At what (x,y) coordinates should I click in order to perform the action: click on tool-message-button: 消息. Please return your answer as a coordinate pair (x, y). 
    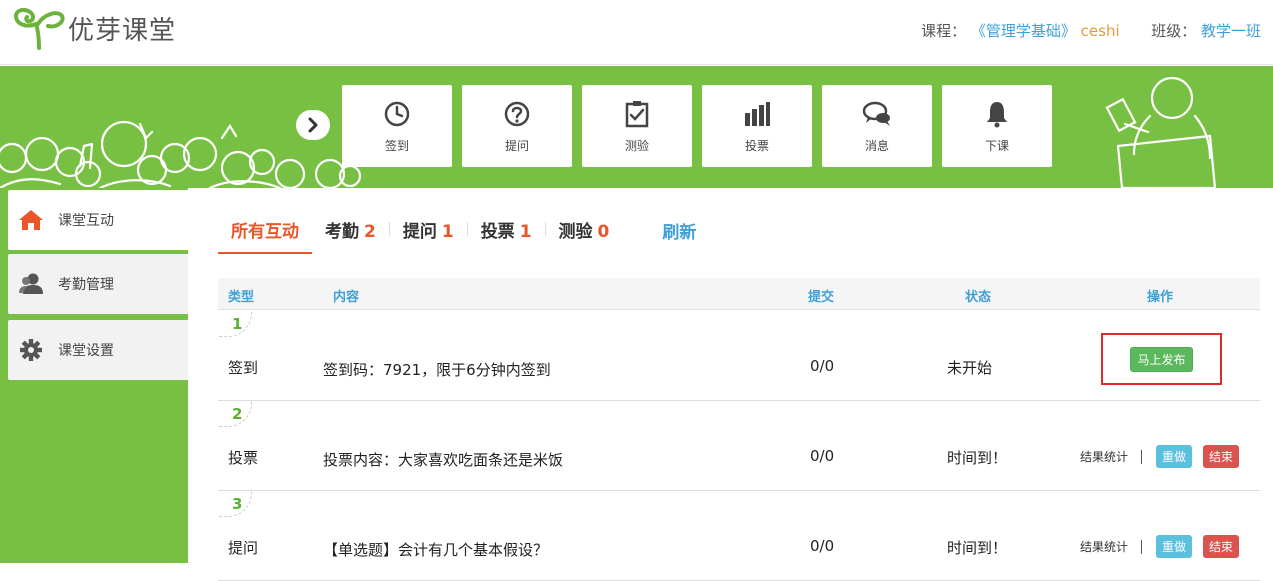
    Looking at the image, I should click on (877, 126).